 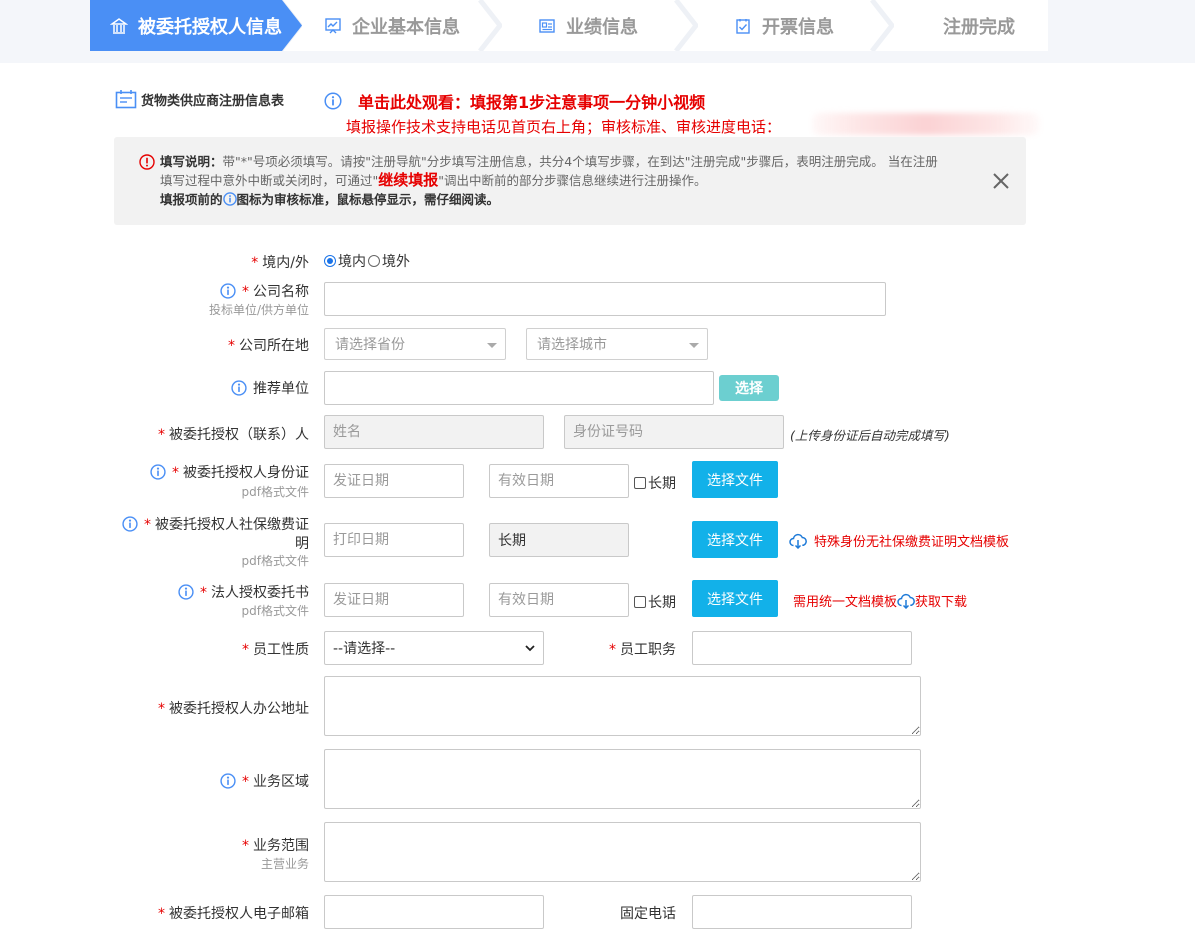 I want to click on id-upload-hint: (上传身份证后自动完成填写), so click(x=870, y=435).